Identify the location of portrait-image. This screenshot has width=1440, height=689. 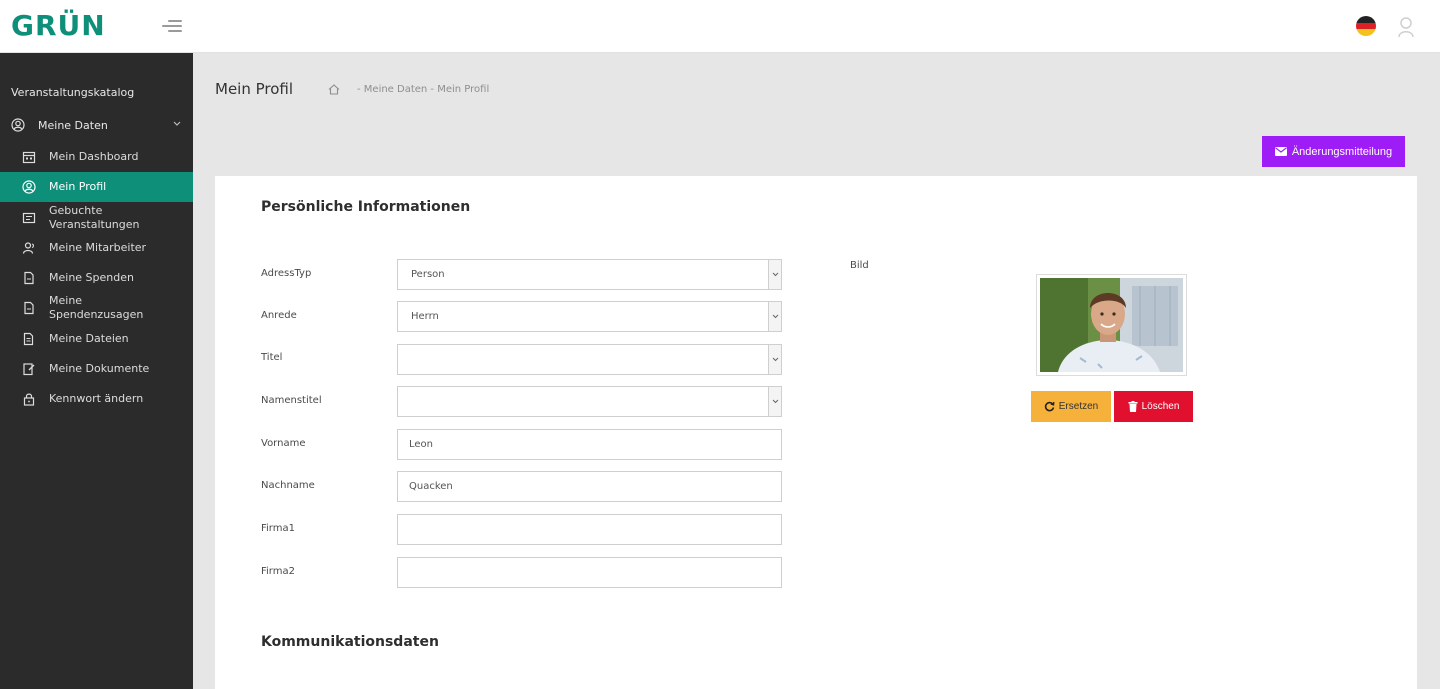
(1111, 325).